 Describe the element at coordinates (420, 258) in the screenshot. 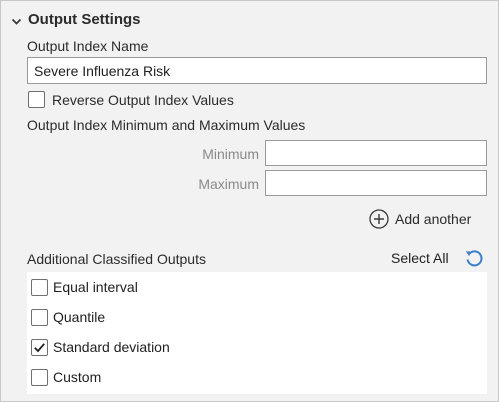

I see `select-all-button: Select All` at that location.